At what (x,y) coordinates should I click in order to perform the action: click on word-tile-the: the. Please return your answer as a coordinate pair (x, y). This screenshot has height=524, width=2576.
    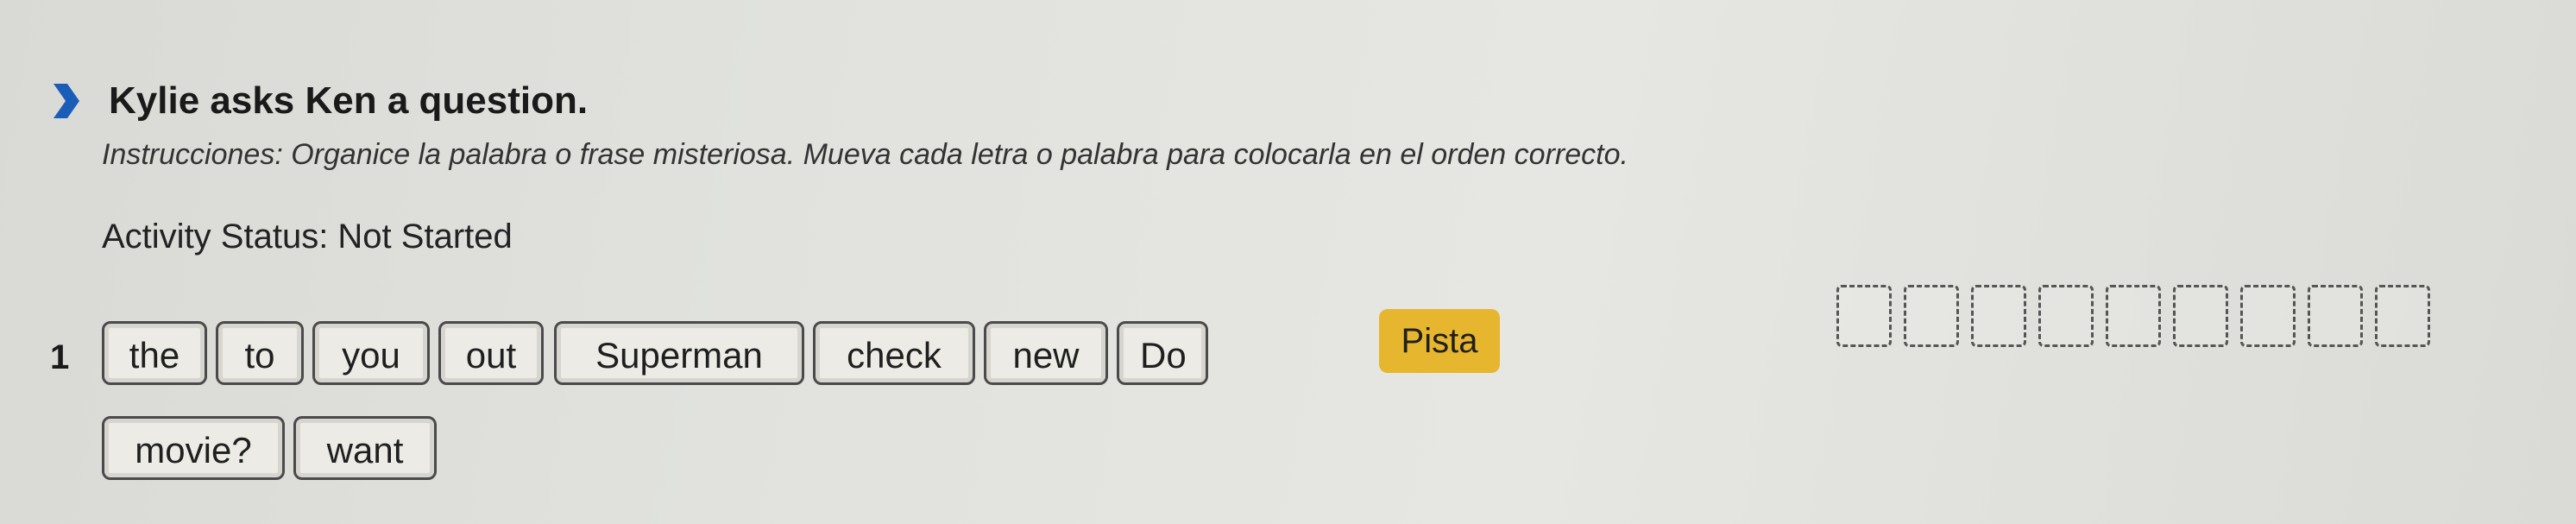
    Looking at the image, I should click on (154, 353).